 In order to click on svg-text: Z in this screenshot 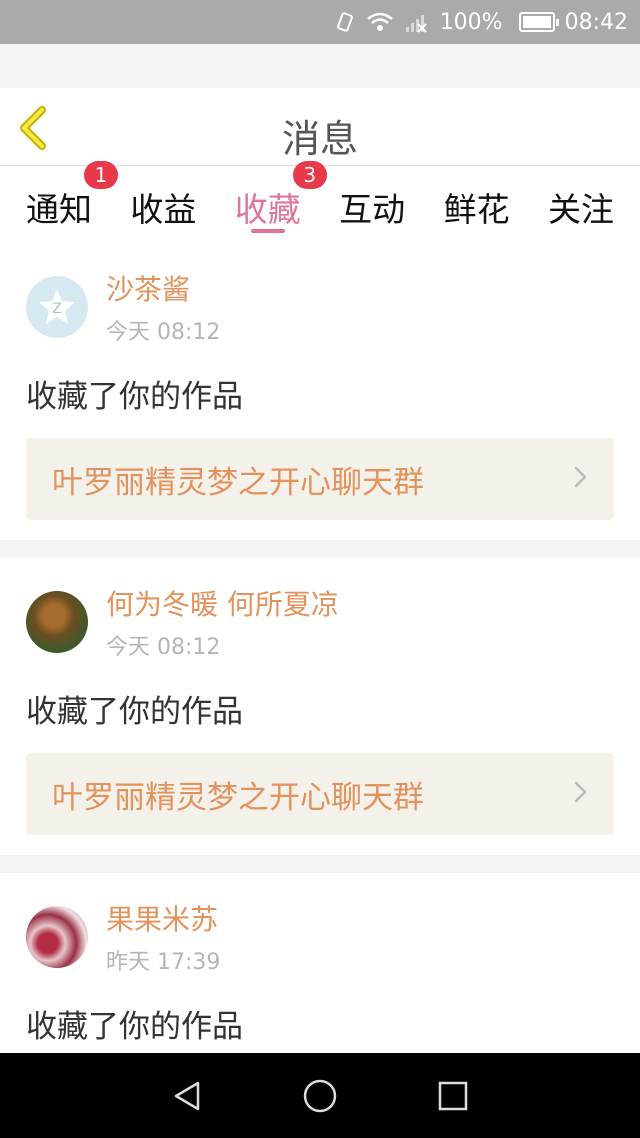, I will do `click(57, 309)`.